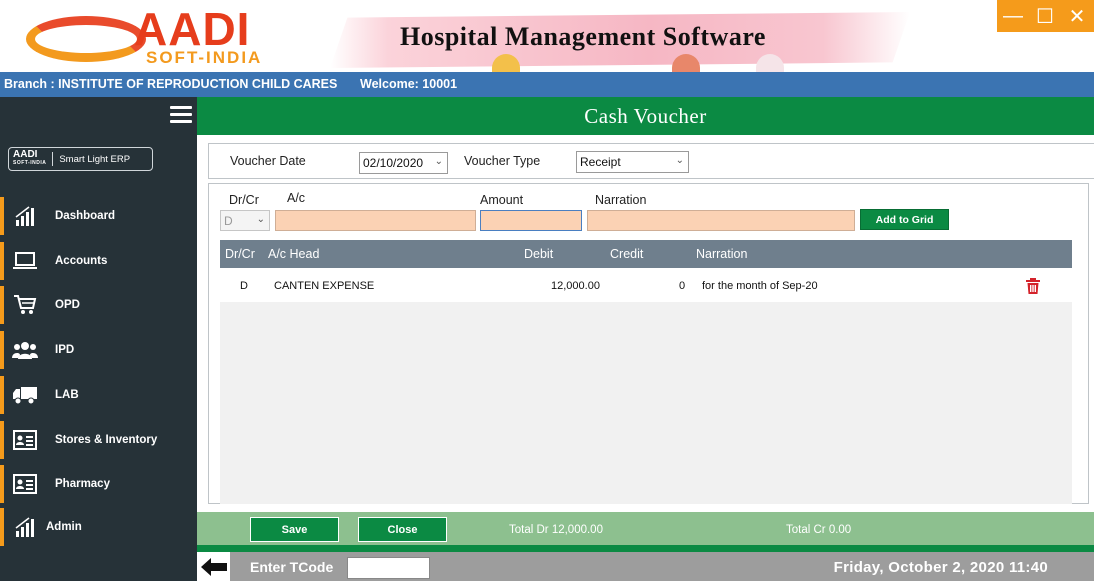 The image size is (1094, 581). I want to click on date-time-display: Friday, October 2, 2020 11:40, so click(940, 567).